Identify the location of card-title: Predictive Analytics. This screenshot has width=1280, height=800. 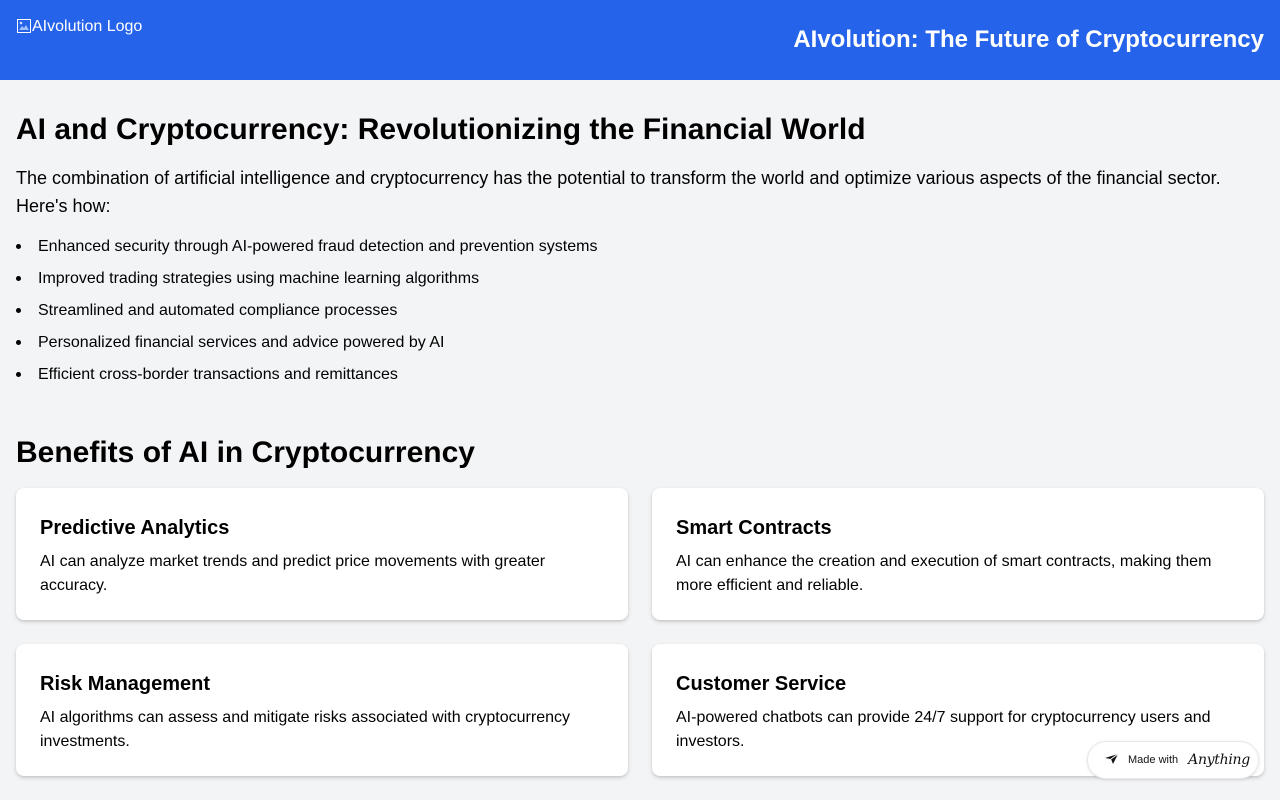
(135, 528).